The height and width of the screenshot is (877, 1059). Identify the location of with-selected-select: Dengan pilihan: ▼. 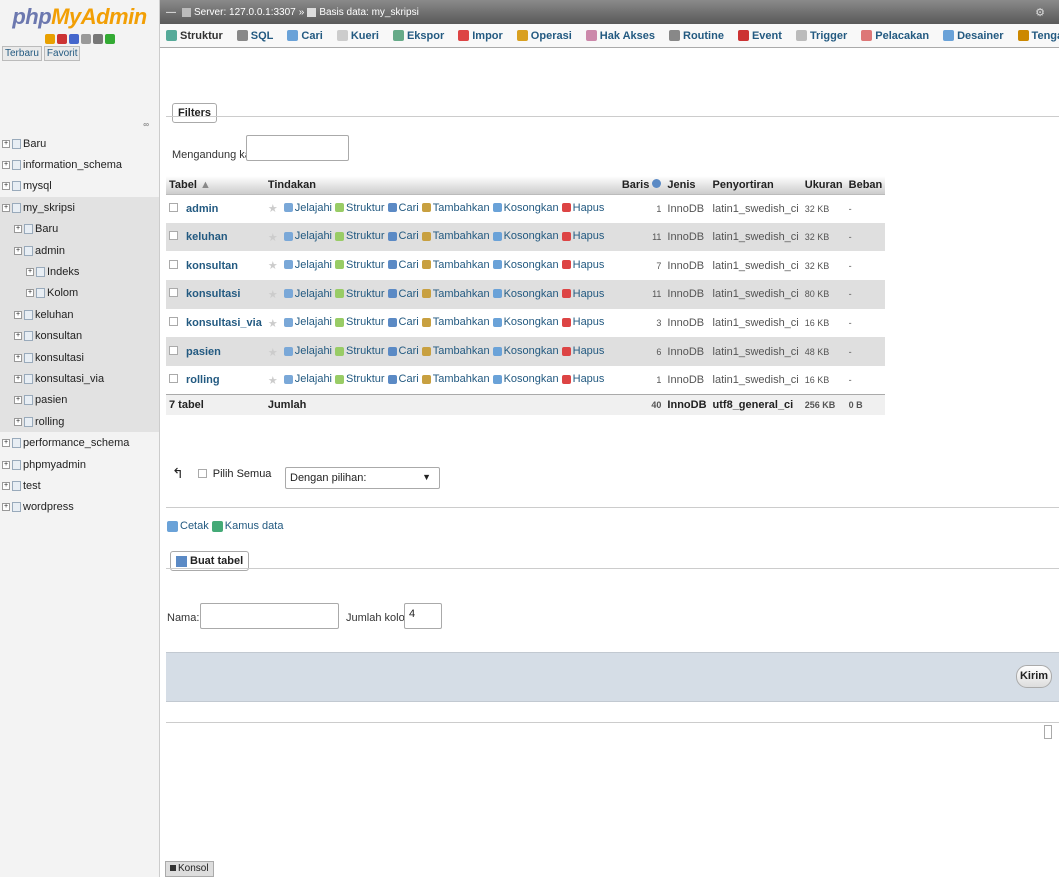
(362, 478).